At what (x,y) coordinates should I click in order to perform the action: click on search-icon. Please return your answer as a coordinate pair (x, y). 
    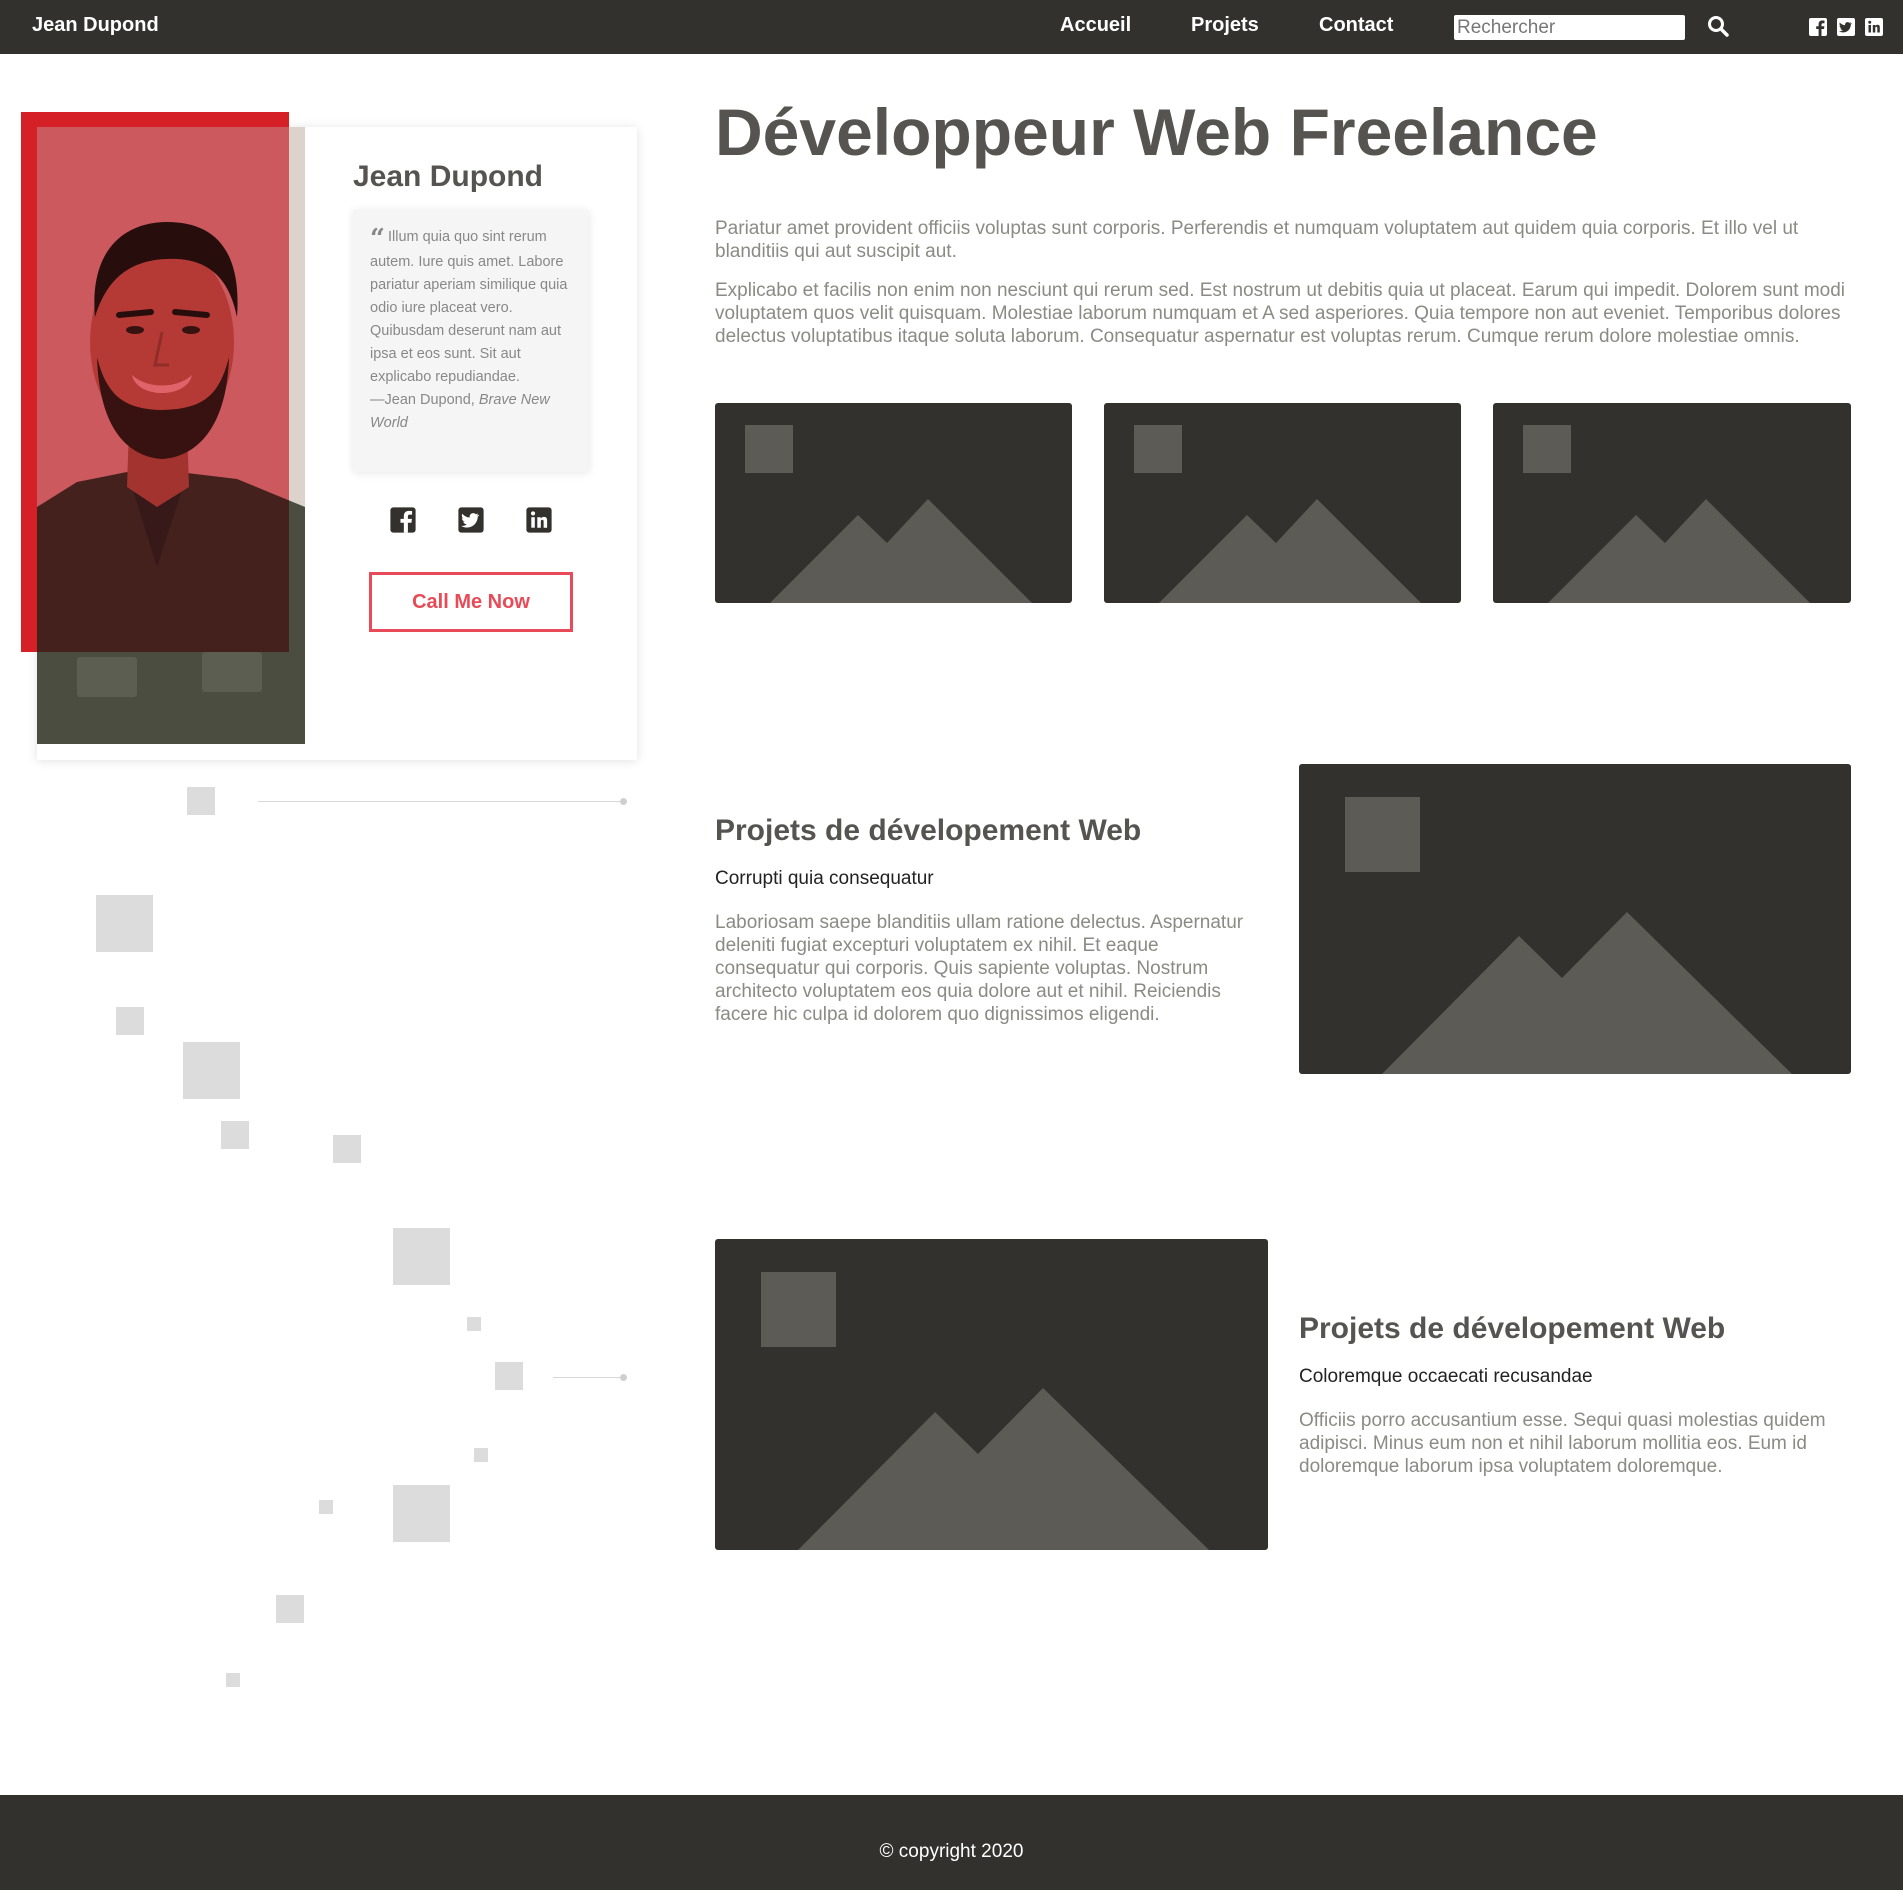
    Looking at the image, I should click on (1718, 26).